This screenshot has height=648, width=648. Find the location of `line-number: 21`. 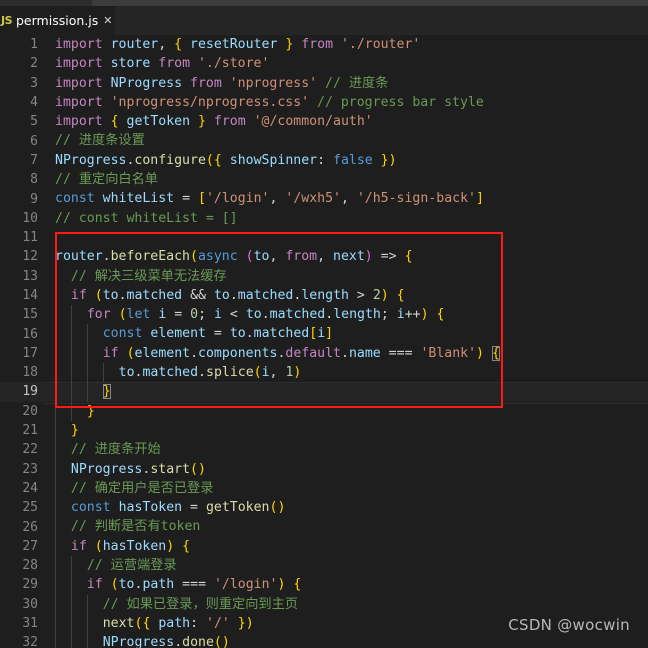

line-number: 21 is located at coordinates (30, 431).